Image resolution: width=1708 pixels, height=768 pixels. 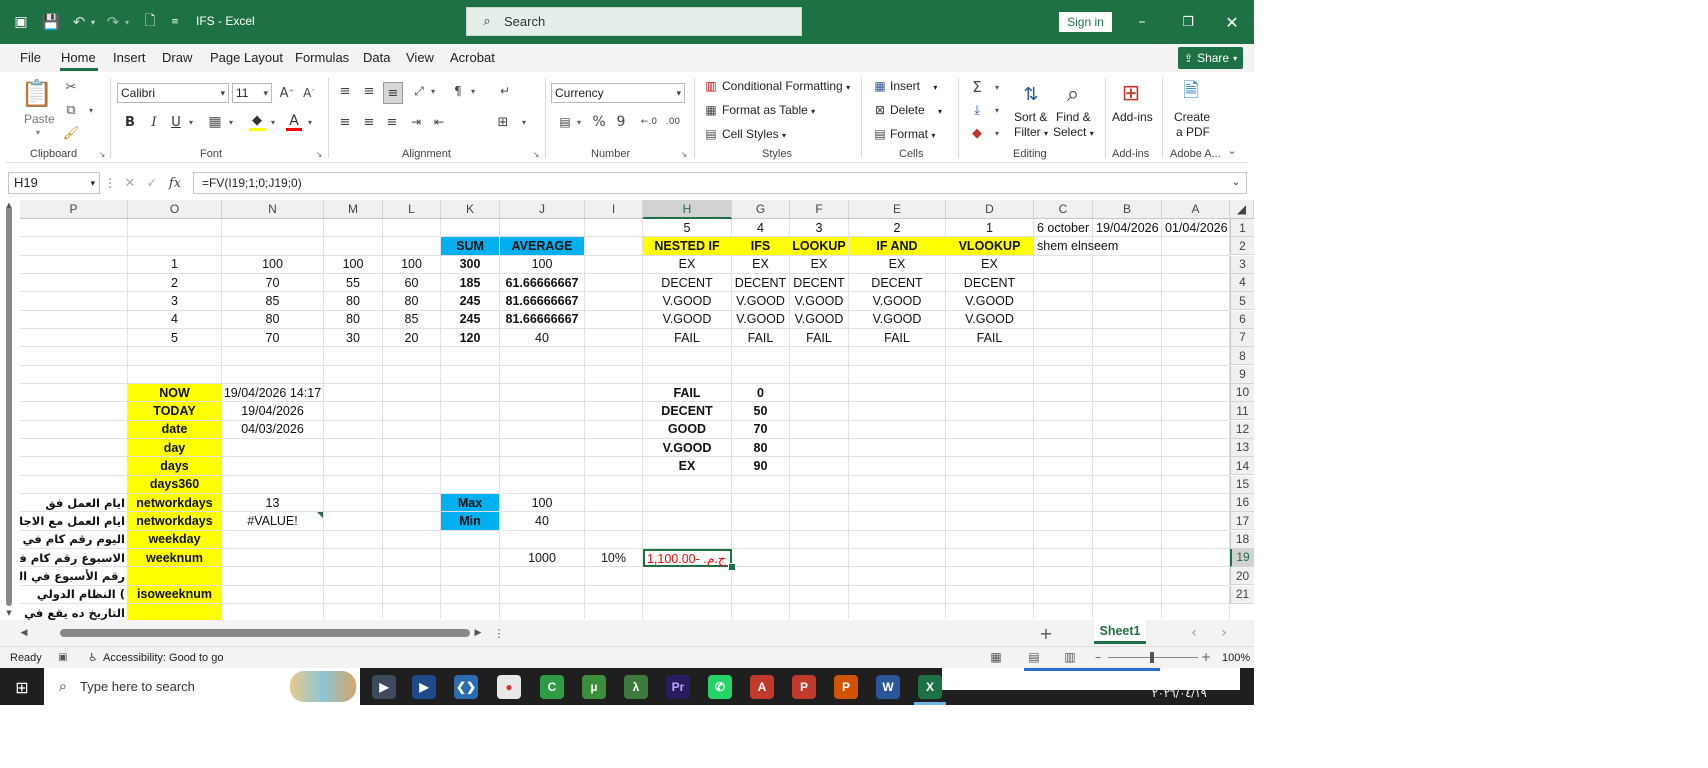 What do you see at coordinates (74, 521) in the screenshot?
I see `cell-p17: ايام العمل مع الاجازات` at bounding box center [74, 521].